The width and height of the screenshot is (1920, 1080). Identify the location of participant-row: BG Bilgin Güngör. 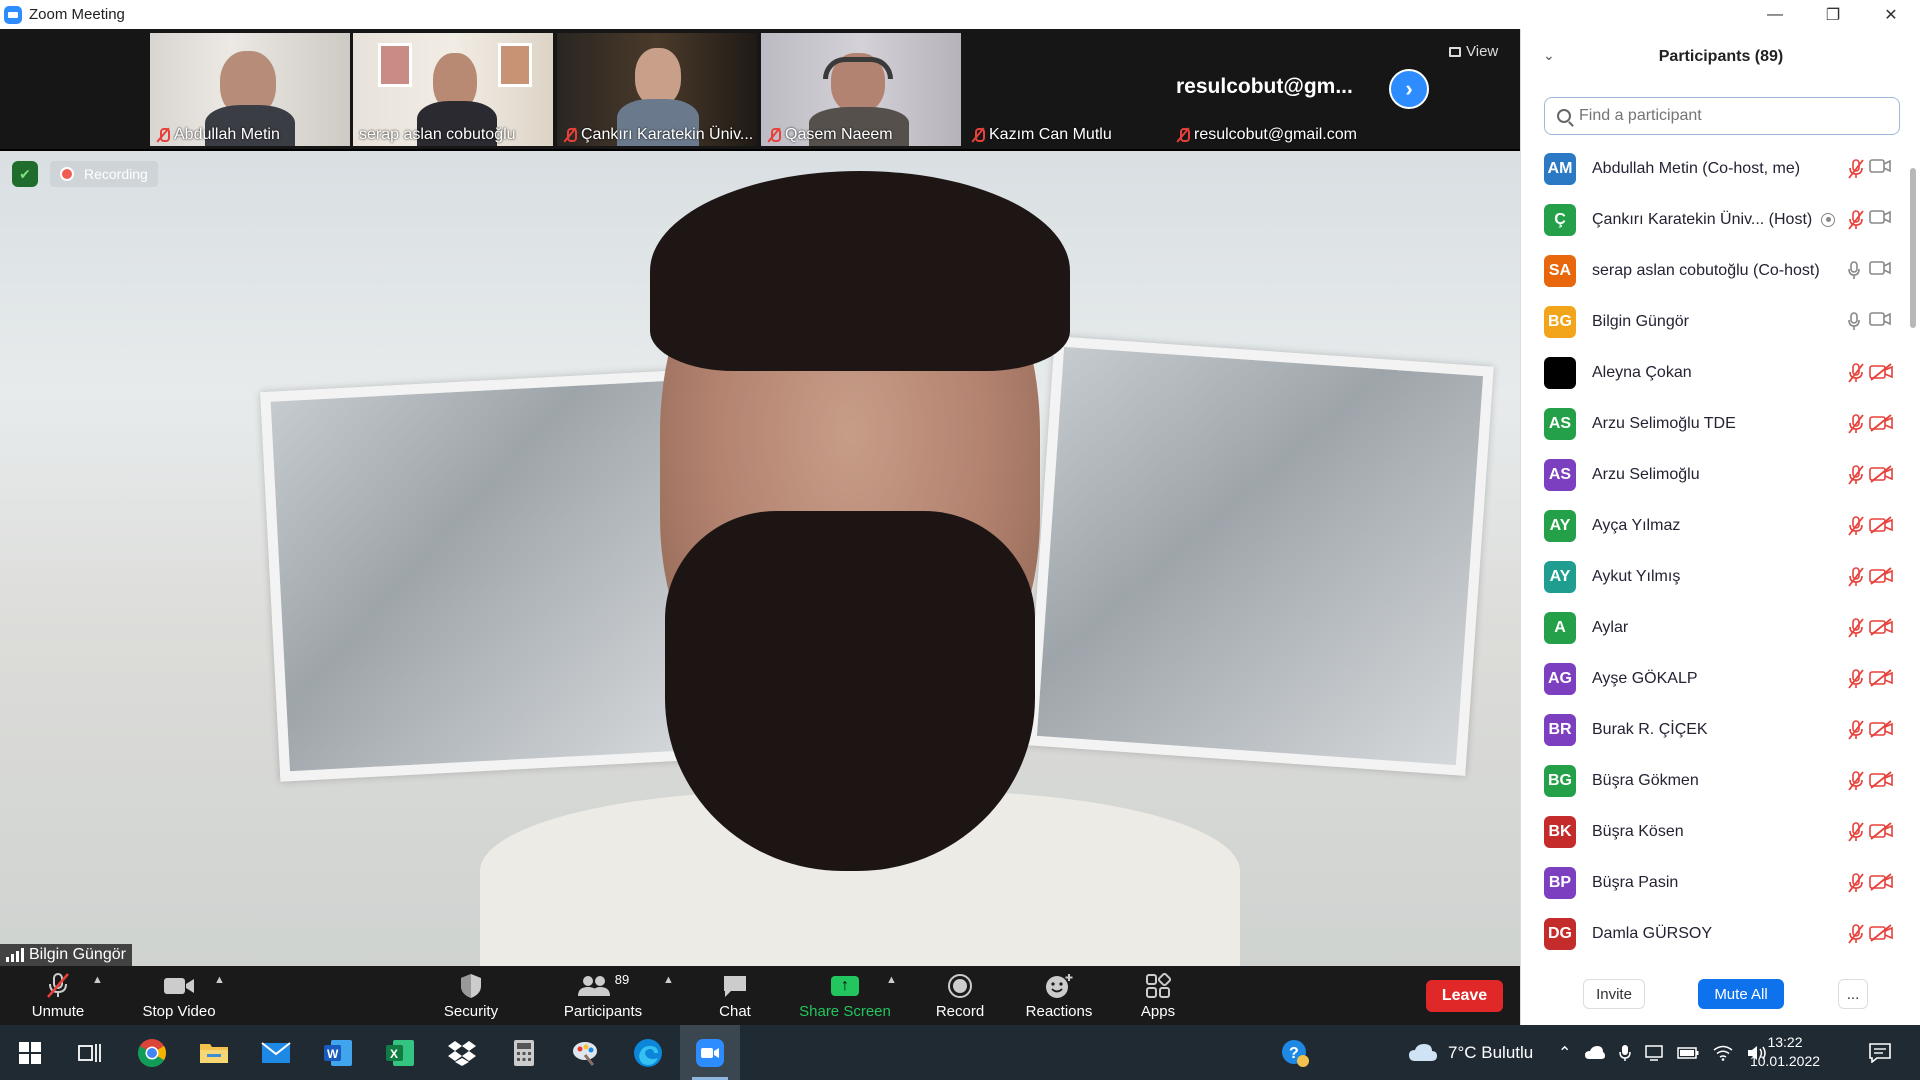
(1713, 321).